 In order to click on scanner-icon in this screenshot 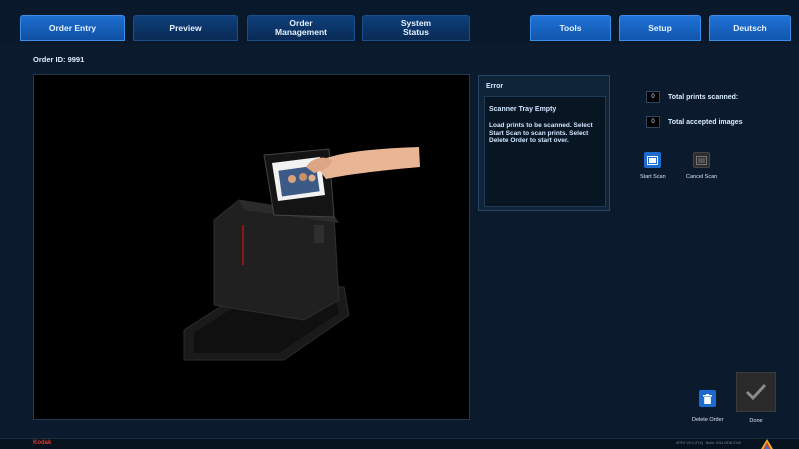, I will do `click(653, 160)`.